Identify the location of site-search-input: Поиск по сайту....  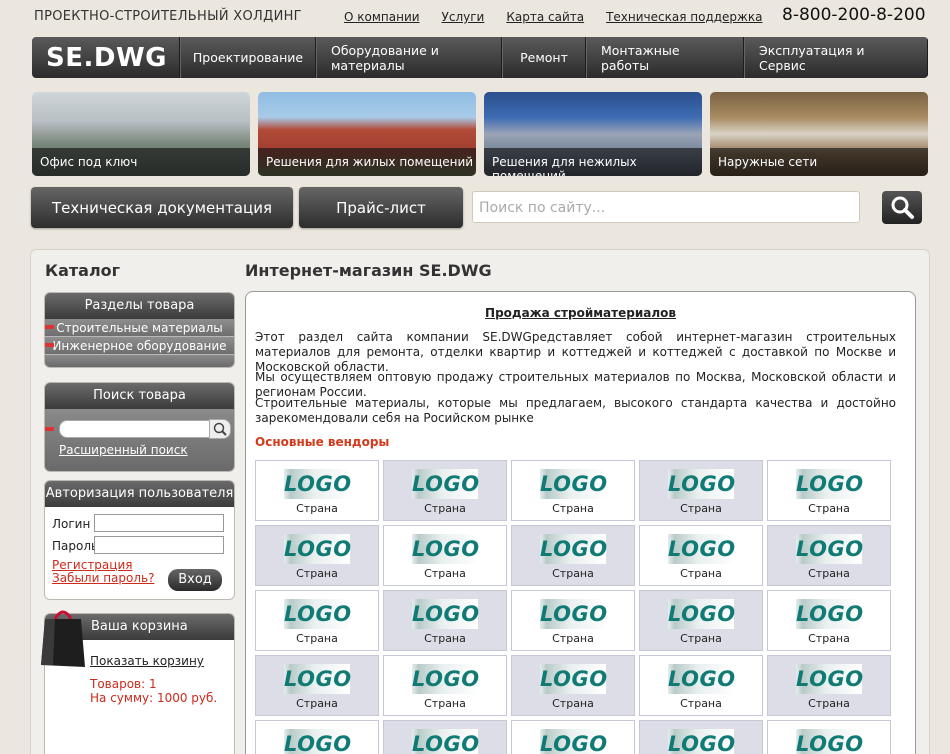
(666, 207).